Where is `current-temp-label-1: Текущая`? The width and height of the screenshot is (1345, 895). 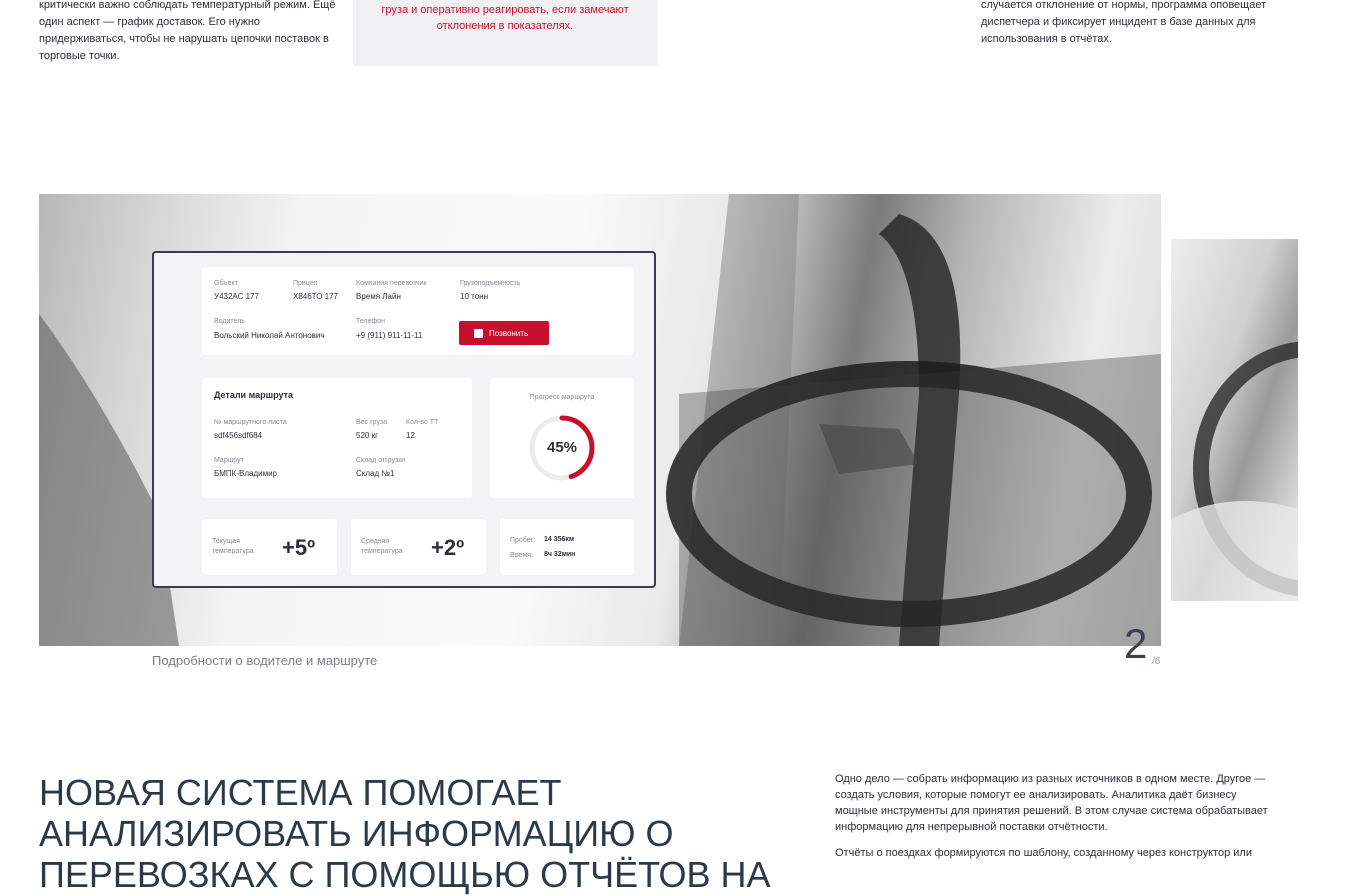 current-temp-label-1: Текущая is located at coordinates (226, 541).